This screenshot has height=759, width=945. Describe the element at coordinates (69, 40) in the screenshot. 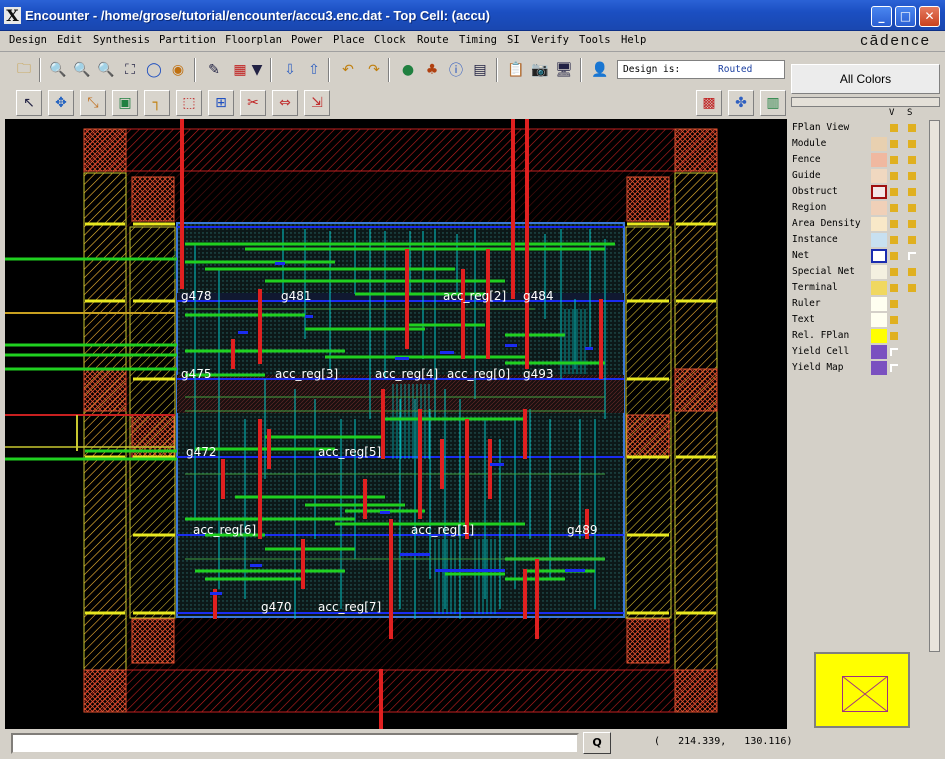

I see `menu-edit: Edit` at that location.